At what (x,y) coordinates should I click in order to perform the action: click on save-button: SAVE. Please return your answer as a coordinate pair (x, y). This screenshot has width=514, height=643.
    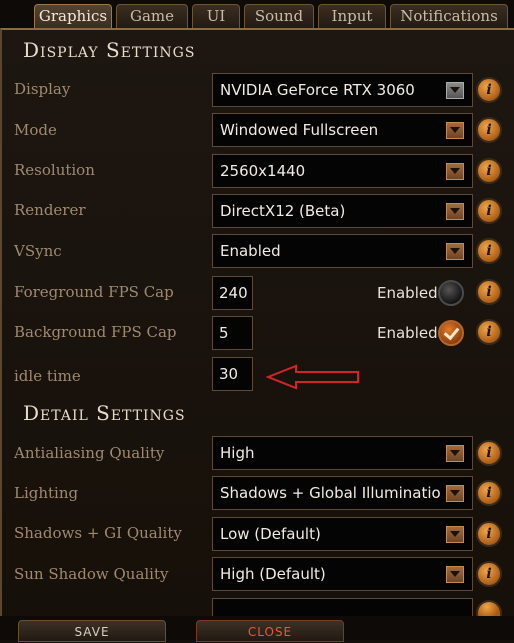
    Looking at the image, I should click on (92, 631).